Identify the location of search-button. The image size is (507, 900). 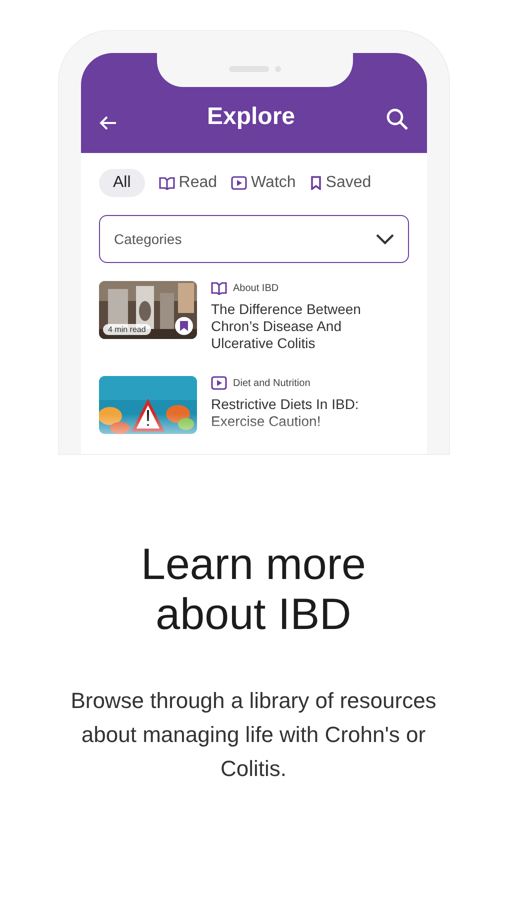
(397, 119).